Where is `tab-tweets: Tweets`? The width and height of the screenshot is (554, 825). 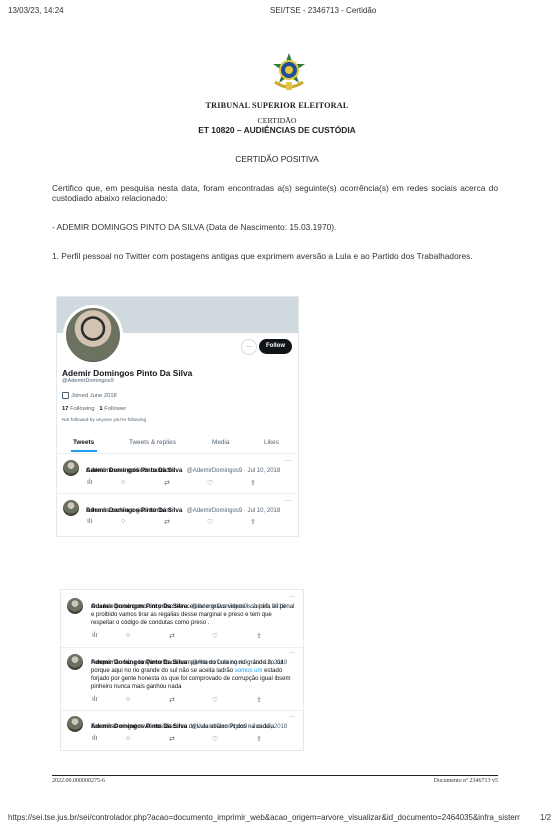
tab-tweets: Tweets is located at coordinates (83, 442).